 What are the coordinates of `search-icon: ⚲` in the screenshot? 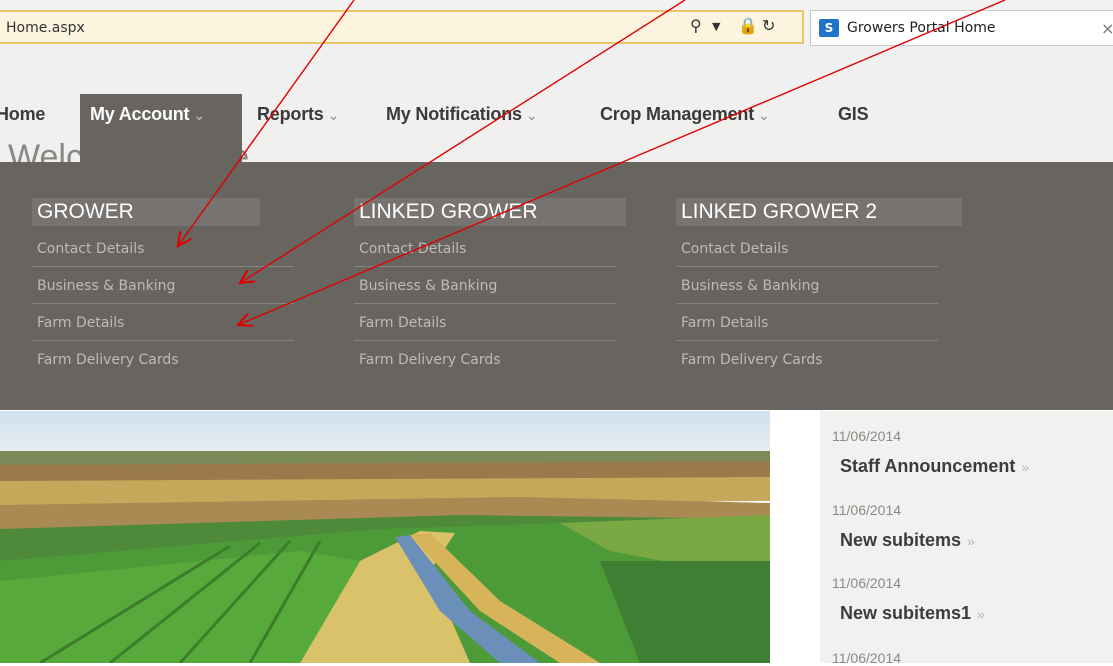 It's located at (696, 25).